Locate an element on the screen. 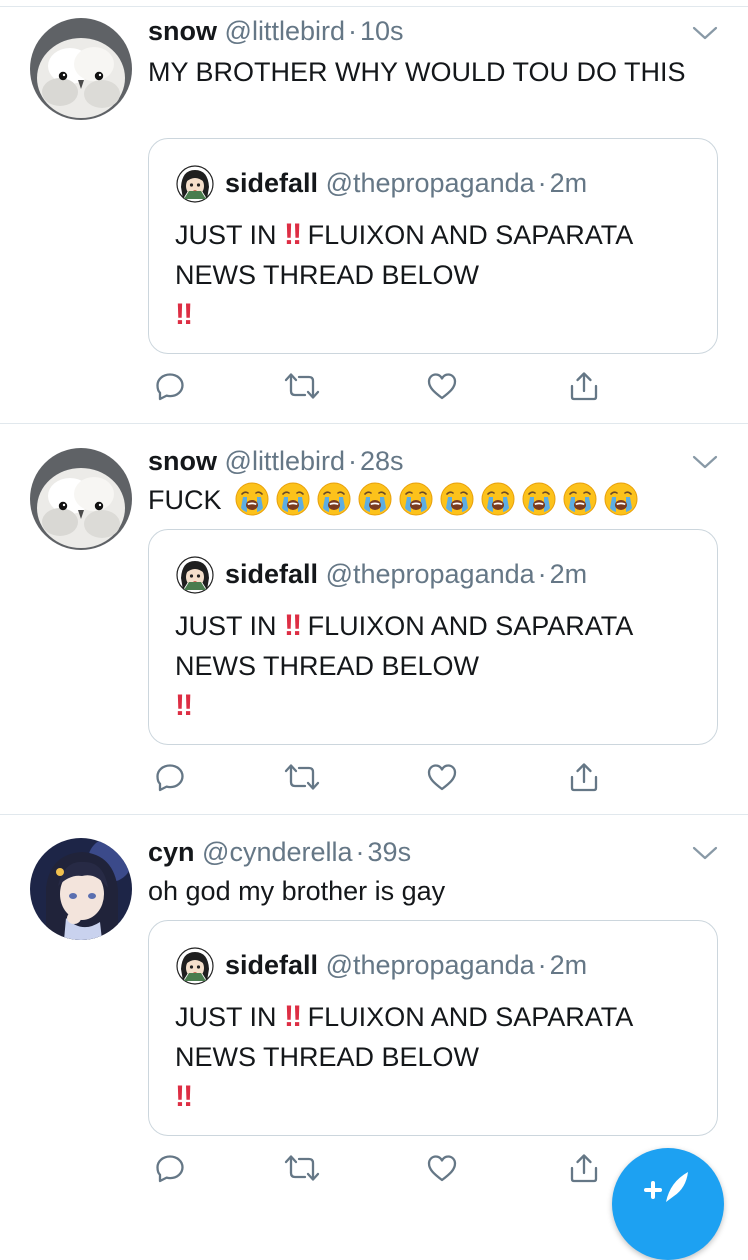 Image resolution: width=748 pixels, height=1260 pixels. emoji-row is located at coordinates (436, 499).